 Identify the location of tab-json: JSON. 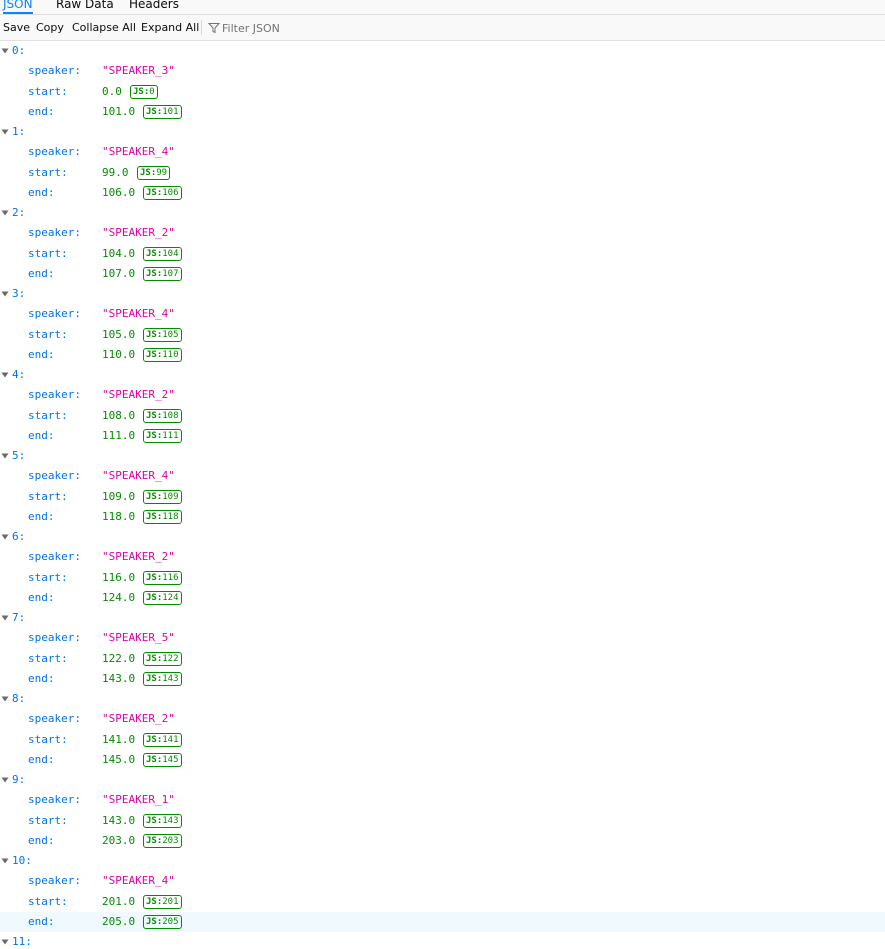
(18, 7).